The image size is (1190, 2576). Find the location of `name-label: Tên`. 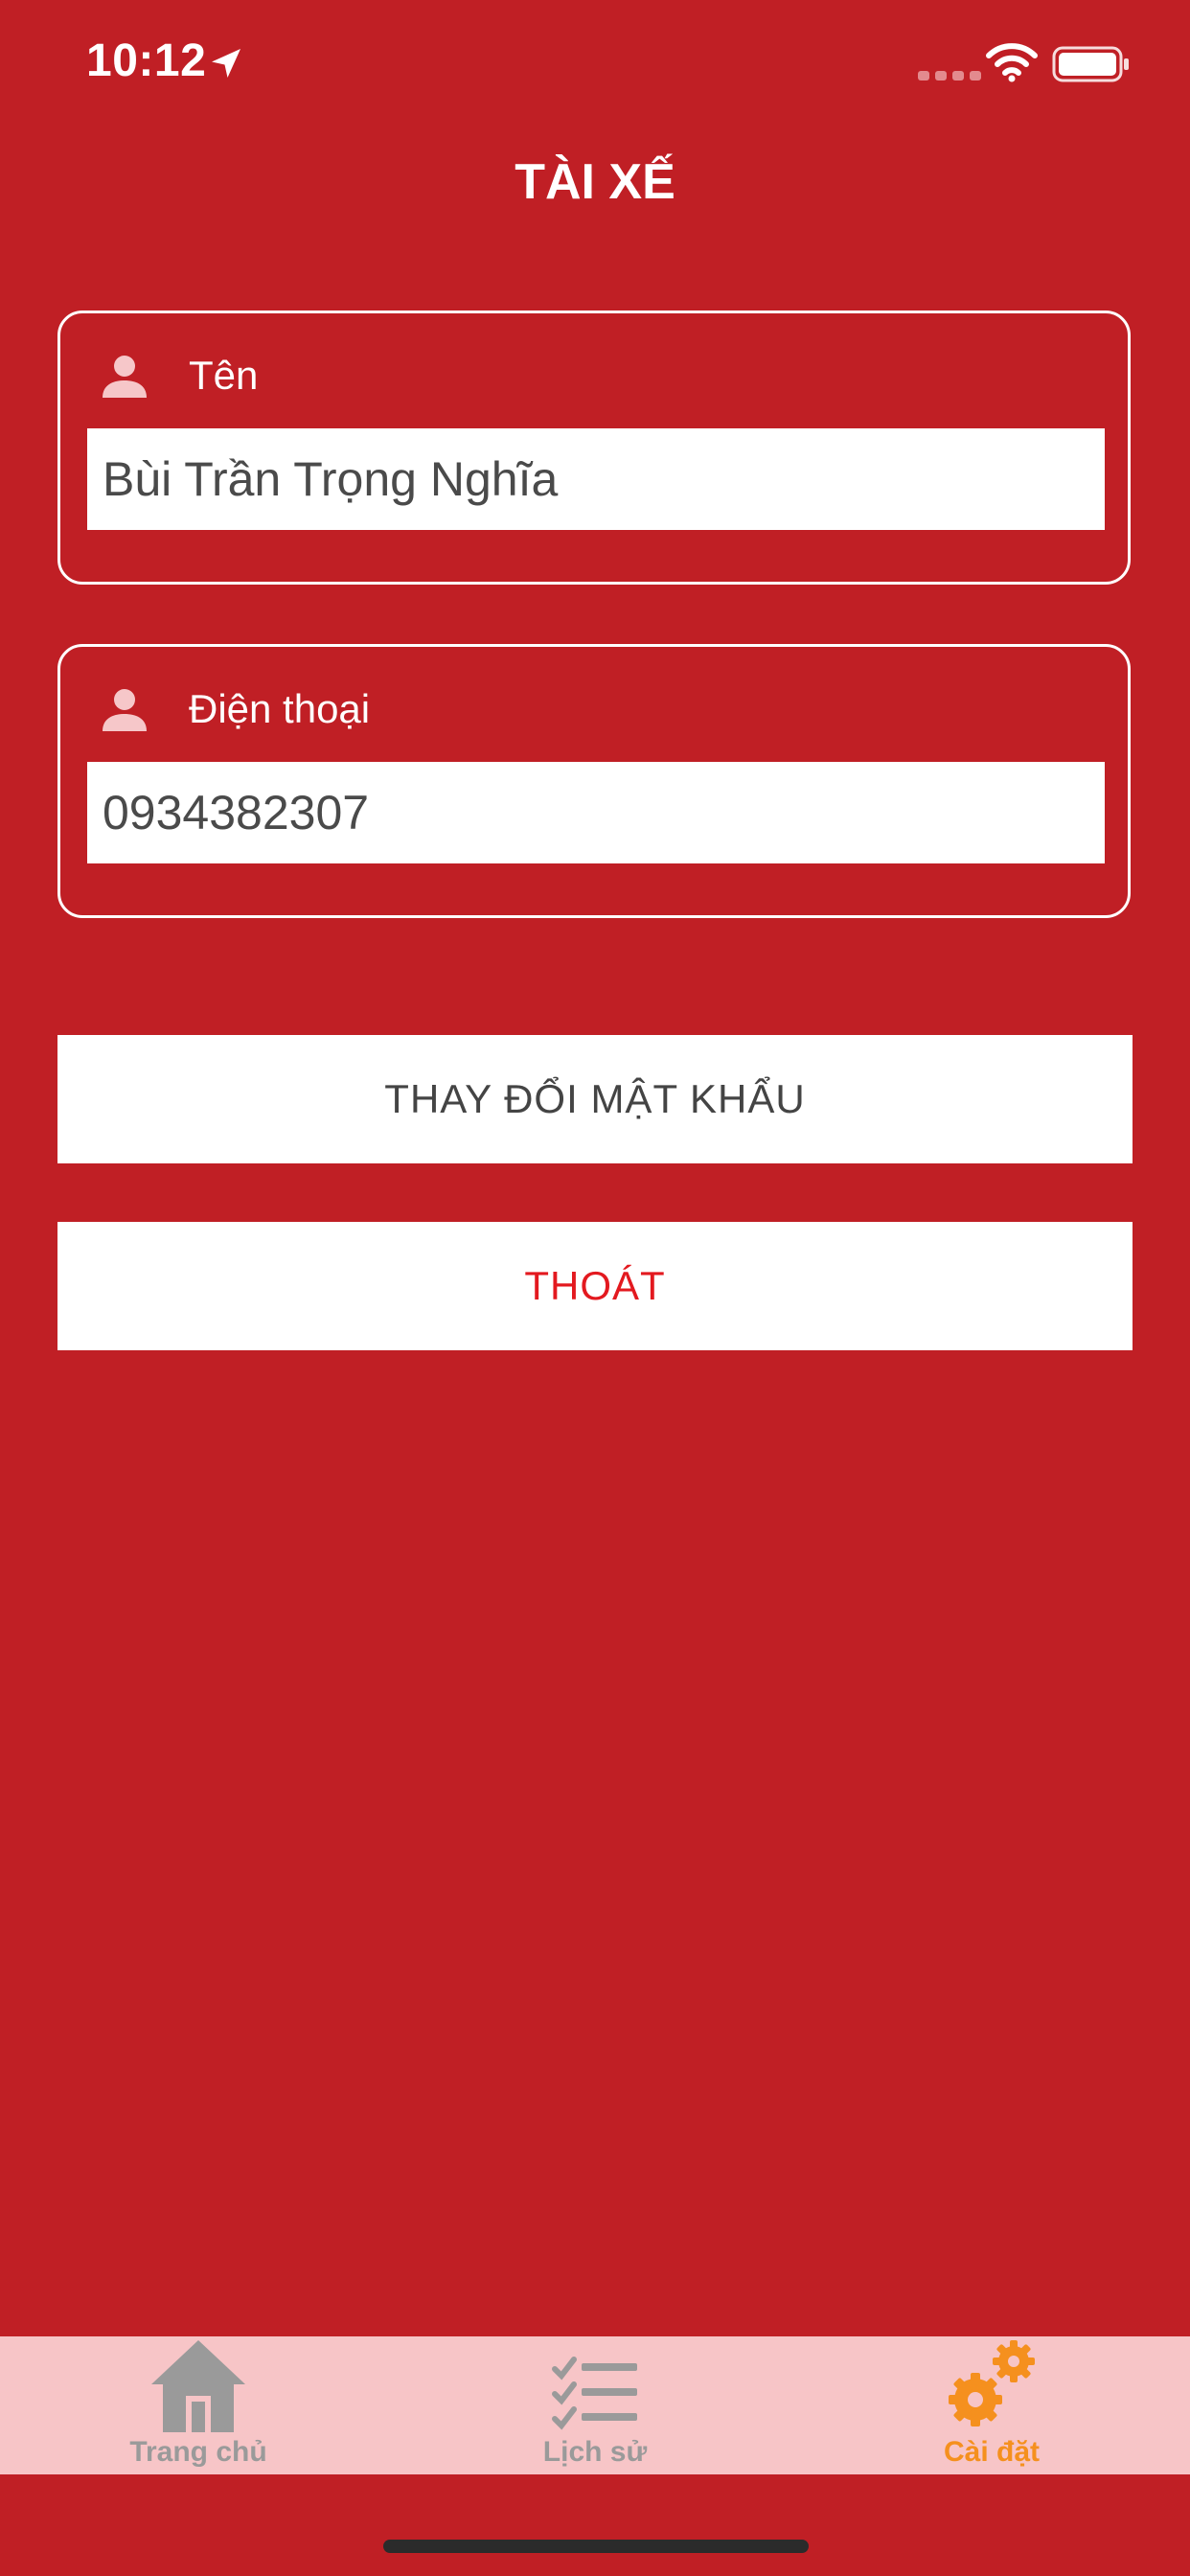

name-label: Tên is located at coordinates (224, 375).